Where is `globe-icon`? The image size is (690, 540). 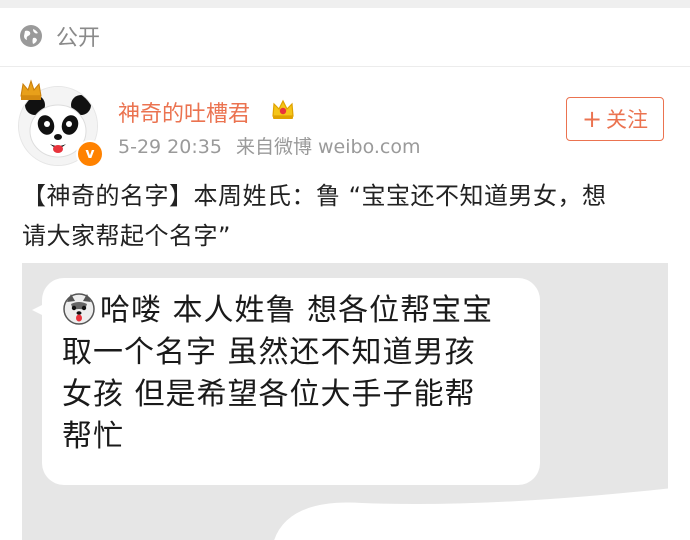
globe-icon is located at coordinates (31, 36).